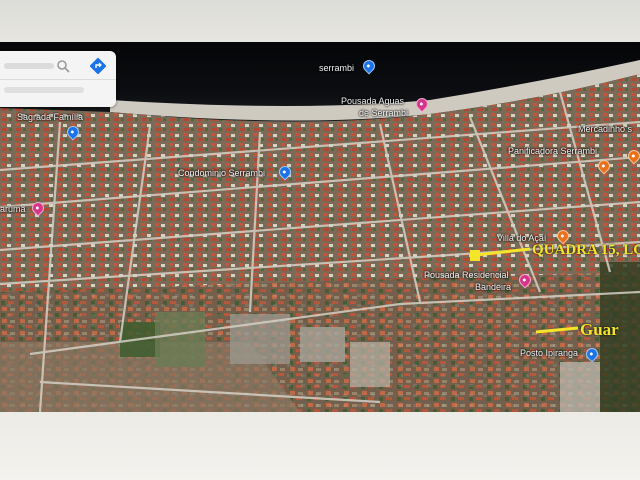 The height and width of the screenshot is (480, 640). I want to click on place-label: Bandeira, so click(493, 287).